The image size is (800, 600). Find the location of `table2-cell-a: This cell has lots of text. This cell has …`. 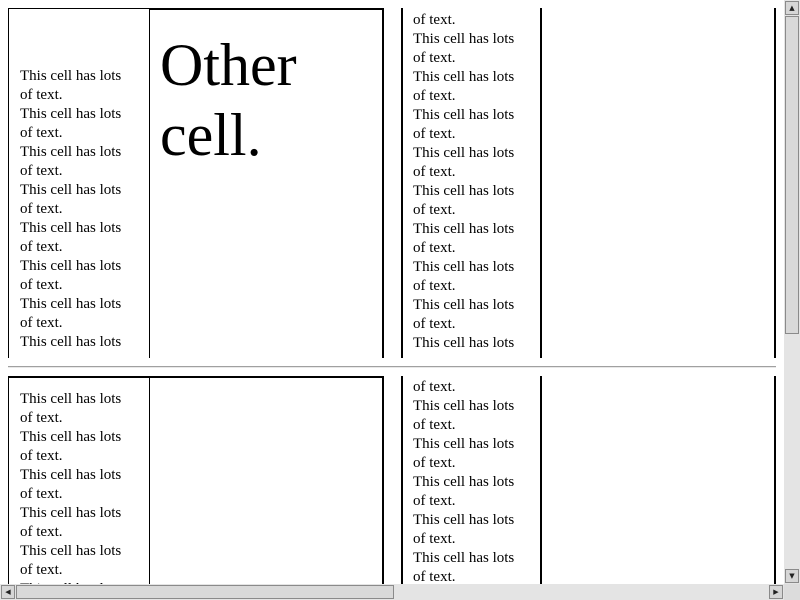

table2-cell-a: This cell has lots of text. This cell has … is located at coordinates (78, 480).